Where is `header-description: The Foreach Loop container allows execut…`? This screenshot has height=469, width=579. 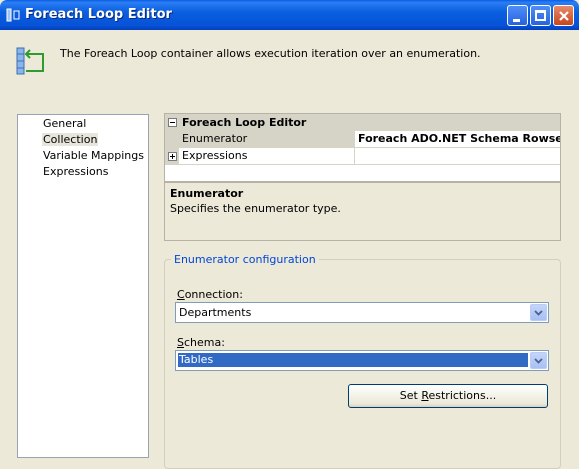 header-description: The Foreach Loop container allows execut… is located at coordinates (270, 53).